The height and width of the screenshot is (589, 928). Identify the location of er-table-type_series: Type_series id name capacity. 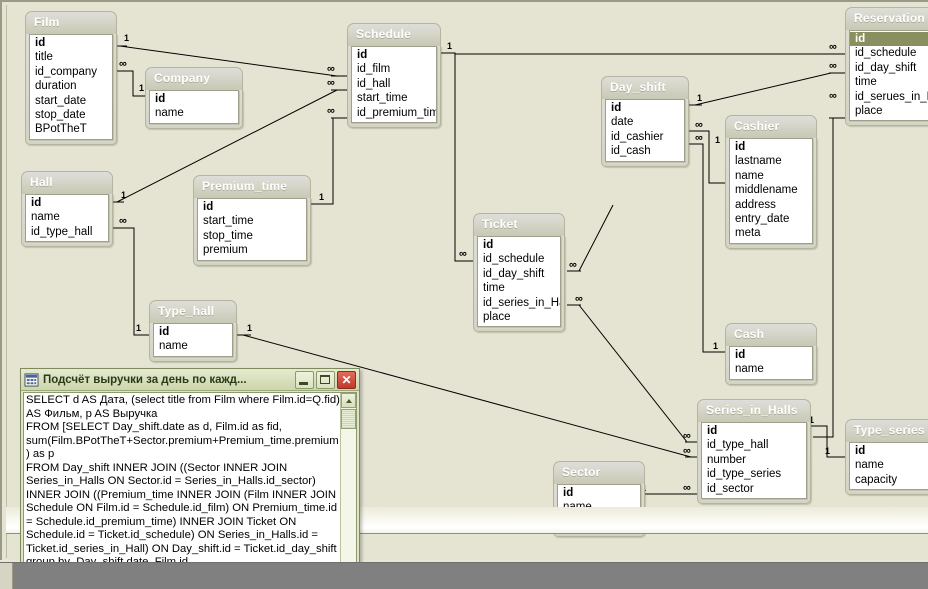
(886, 457).